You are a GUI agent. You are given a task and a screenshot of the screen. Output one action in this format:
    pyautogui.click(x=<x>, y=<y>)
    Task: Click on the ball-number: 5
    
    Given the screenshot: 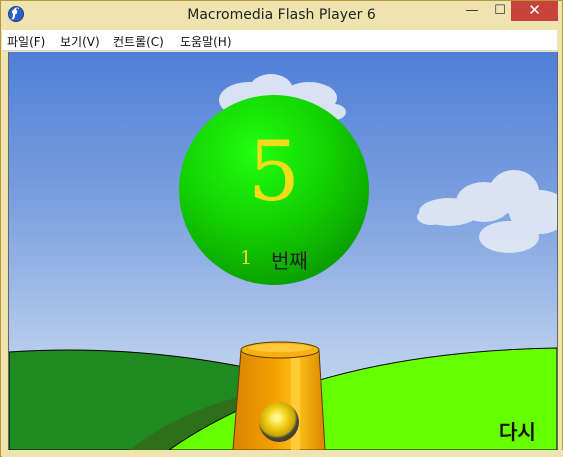 What is the action you would take?
    pyautogui.click(x=274, y=172)
    